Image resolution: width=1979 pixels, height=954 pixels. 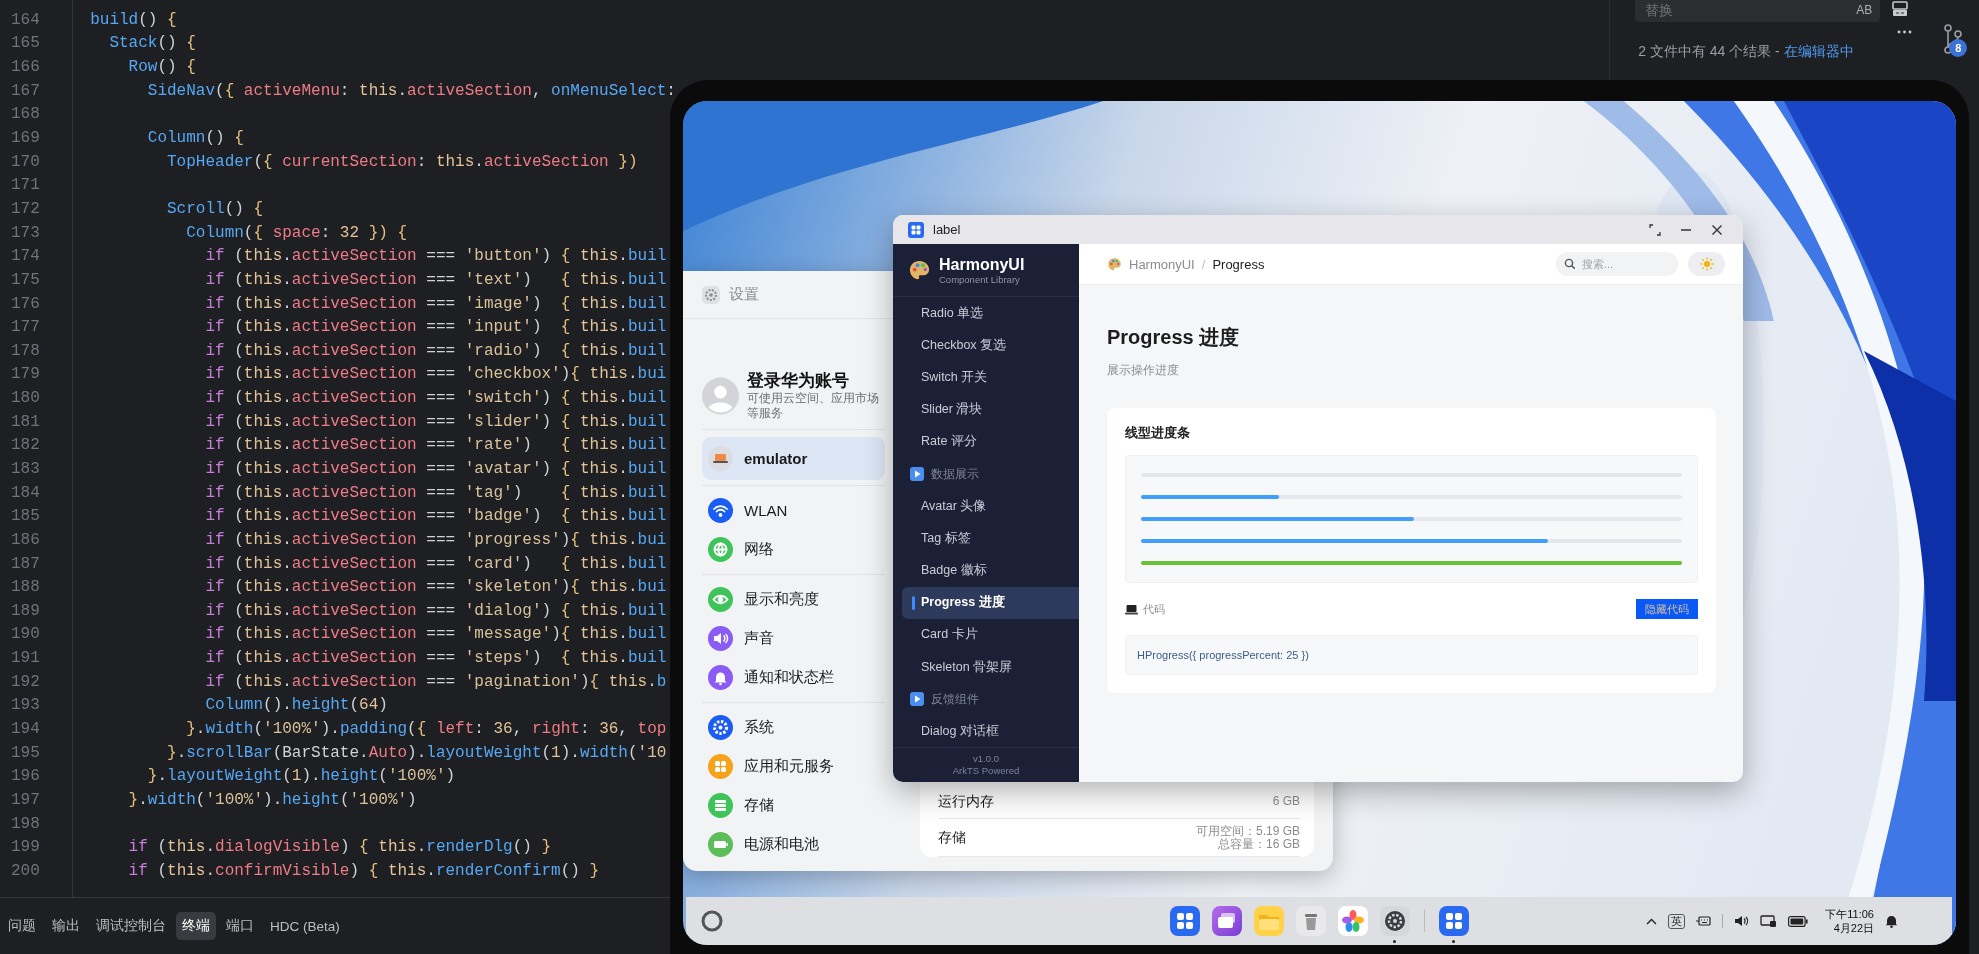 I want to click on line-number: 183, so click(x=25, y=469).